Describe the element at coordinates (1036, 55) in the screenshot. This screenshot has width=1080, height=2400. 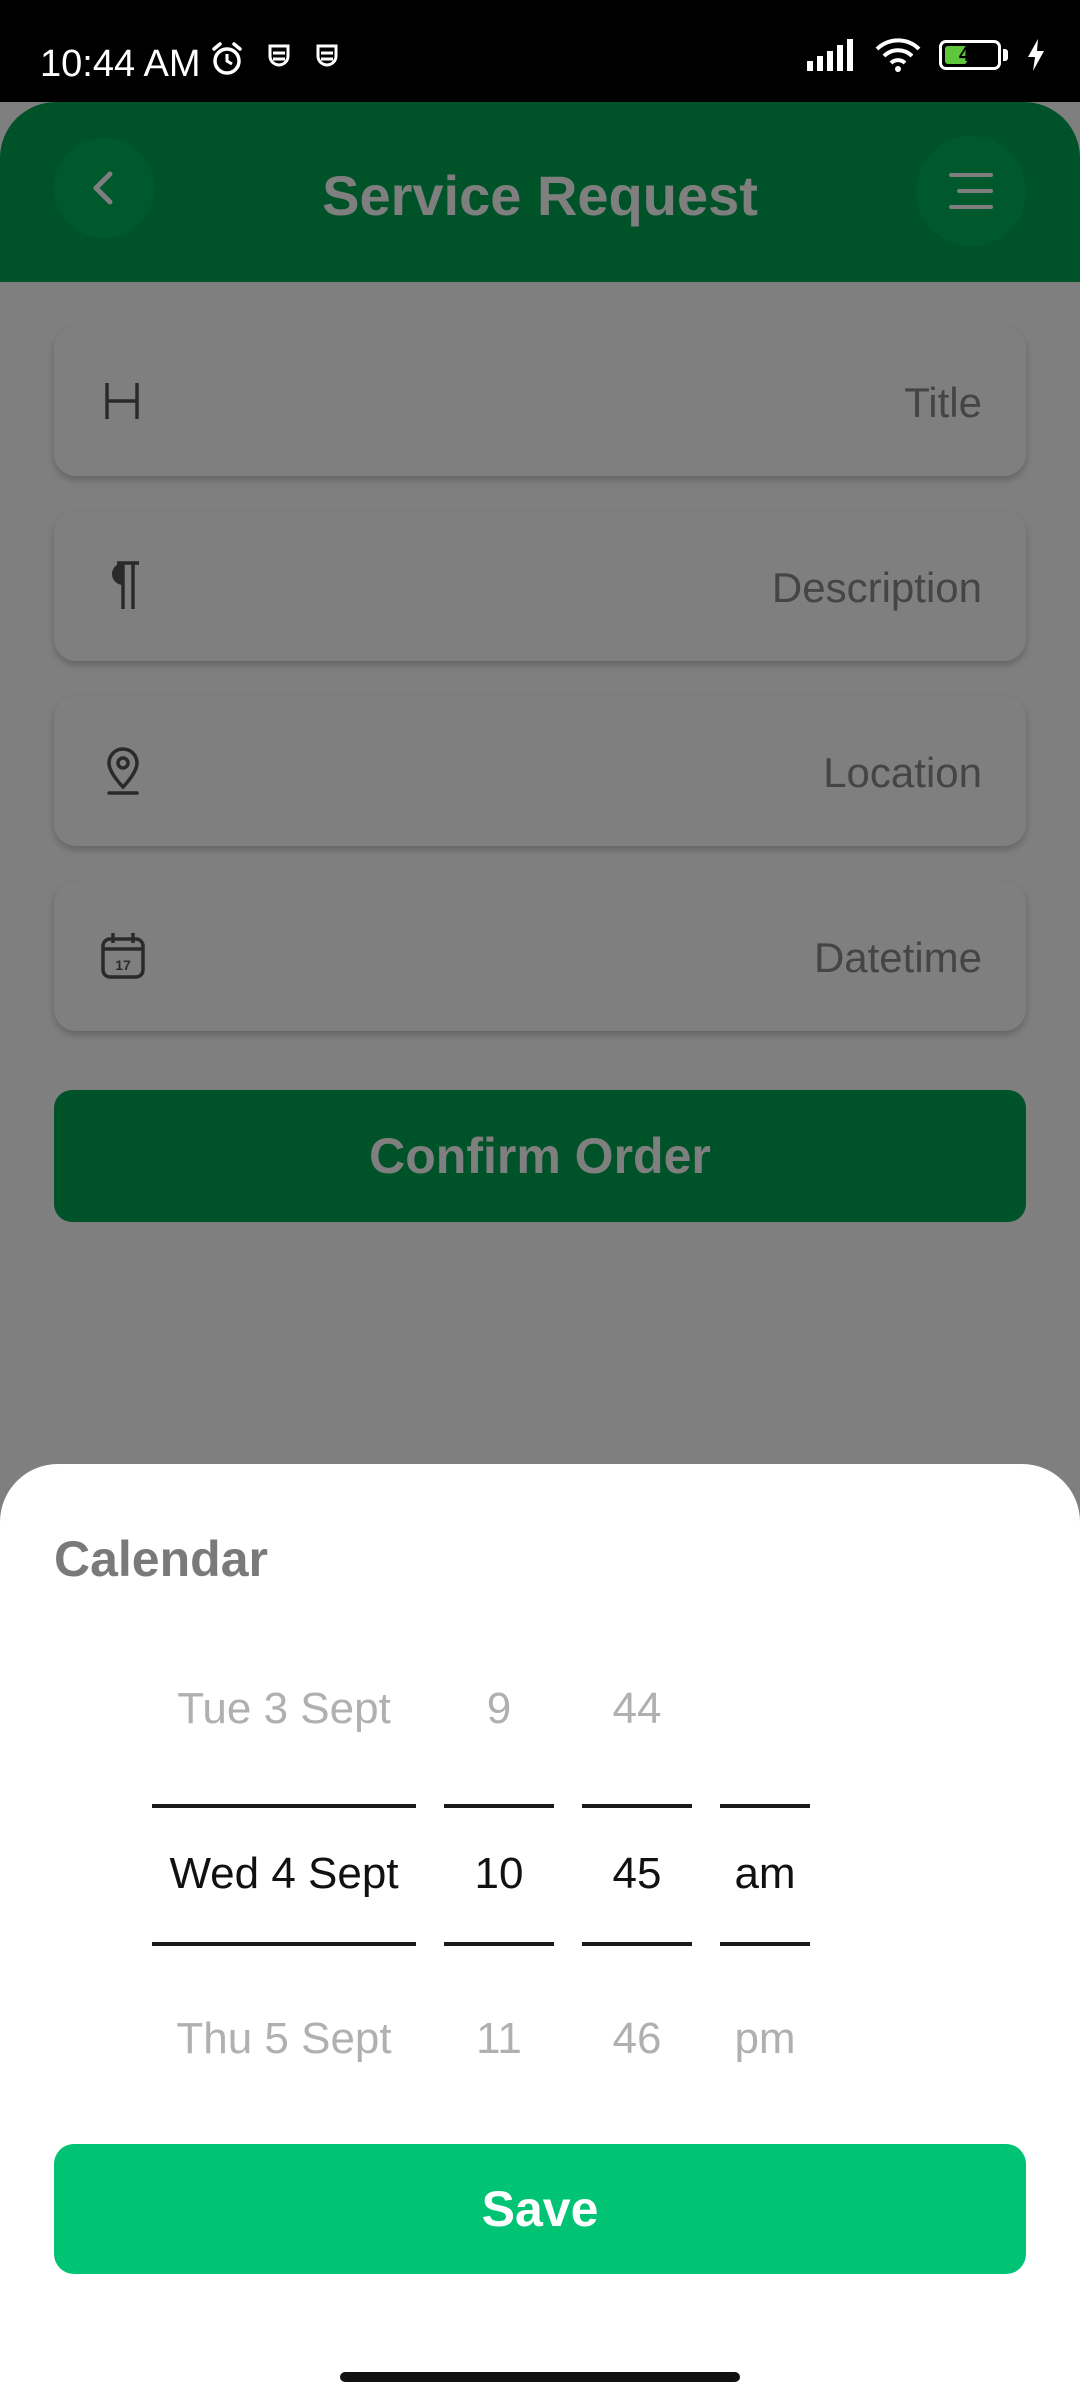
I see `charging-icon` at that location.